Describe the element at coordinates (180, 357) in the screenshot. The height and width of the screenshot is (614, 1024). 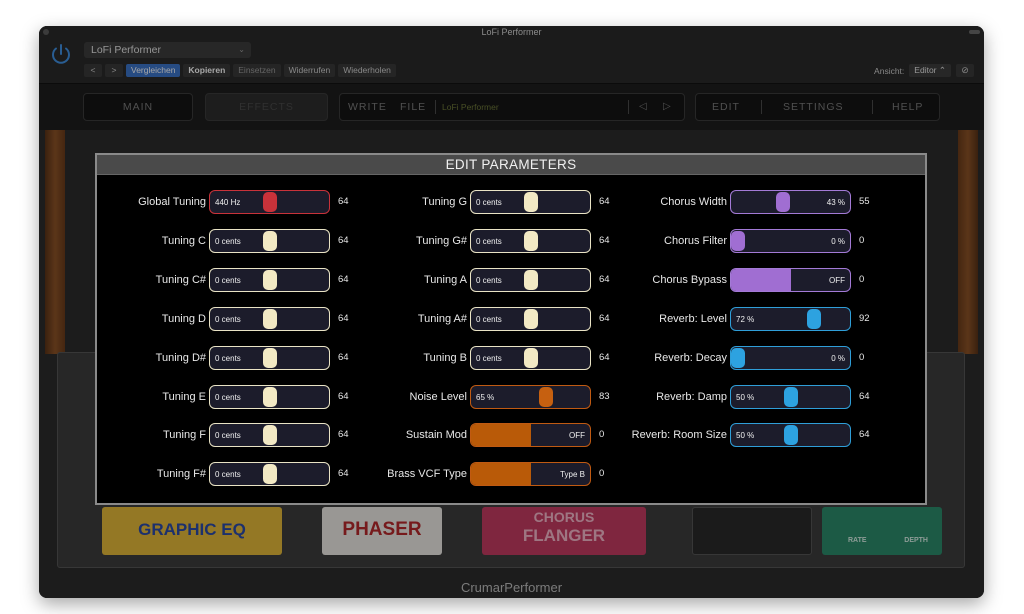
I see `param-label: Tuning D#` at that location.